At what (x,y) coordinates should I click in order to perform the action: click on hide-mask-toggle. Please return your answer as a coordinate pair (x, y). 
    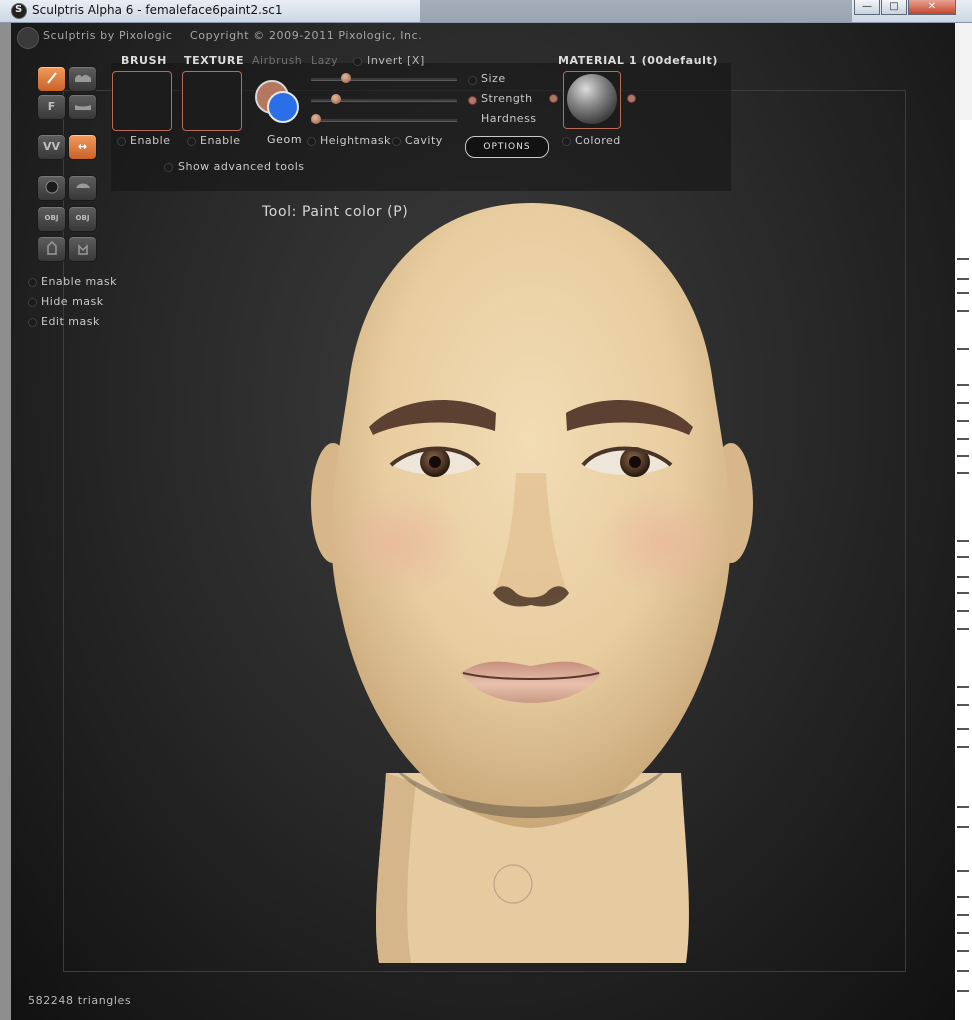
    Looking at the image, I should click on (32, 302).